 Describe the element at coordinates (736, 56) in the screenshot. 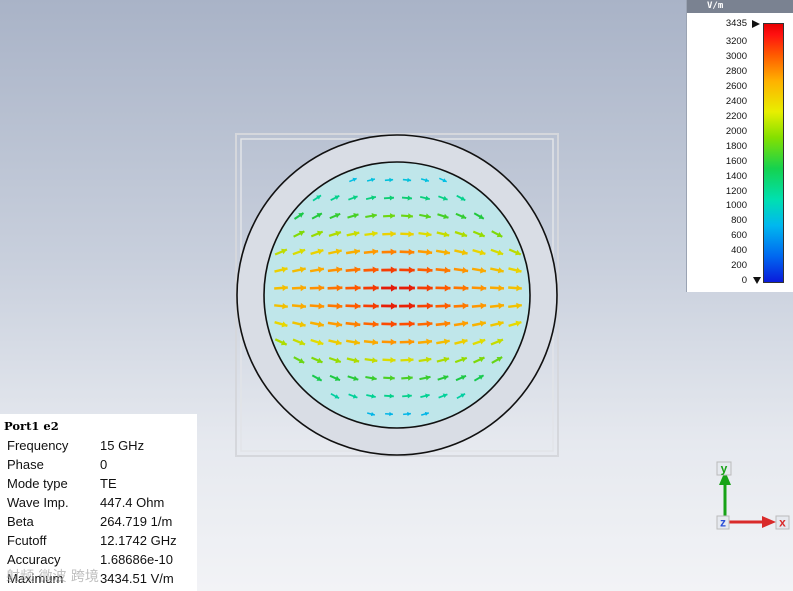

I see `legend-tick: 3000` at that location.